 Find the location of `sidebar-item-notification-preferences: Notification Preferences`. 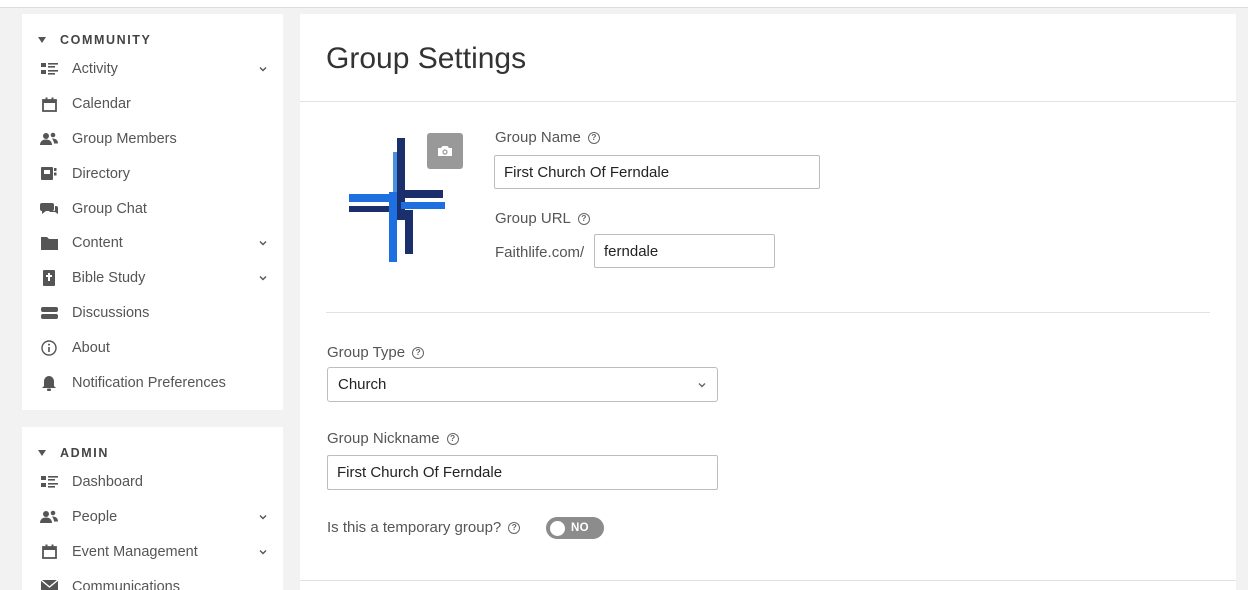

sidebar-item-notification-preferences: Notification Preferences is located at coordinates (152, 382).